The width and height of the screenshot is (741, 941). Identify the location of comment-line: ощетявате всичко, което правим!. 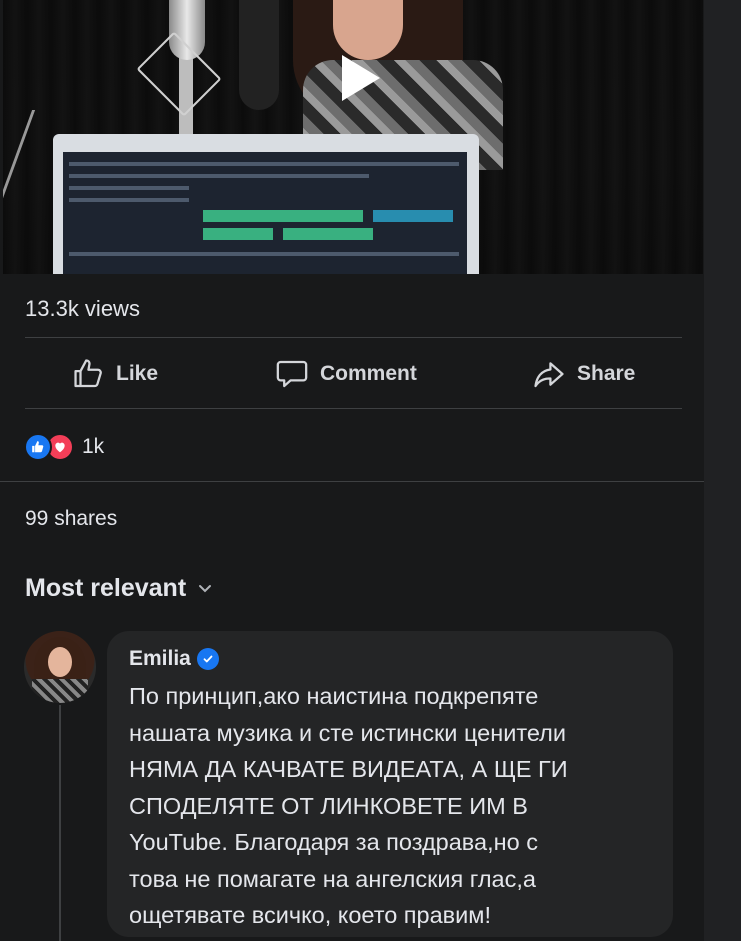
(310, 915).